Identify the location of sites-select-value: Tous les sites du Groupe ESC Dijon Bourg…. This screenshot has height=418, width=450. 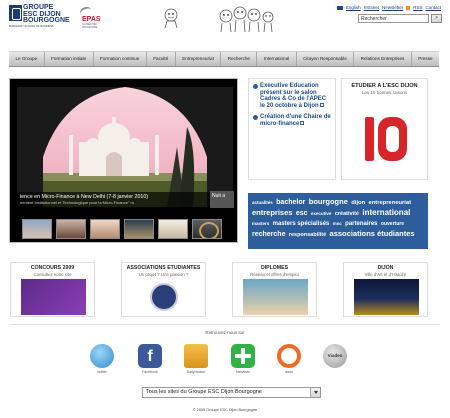
(204, 392).